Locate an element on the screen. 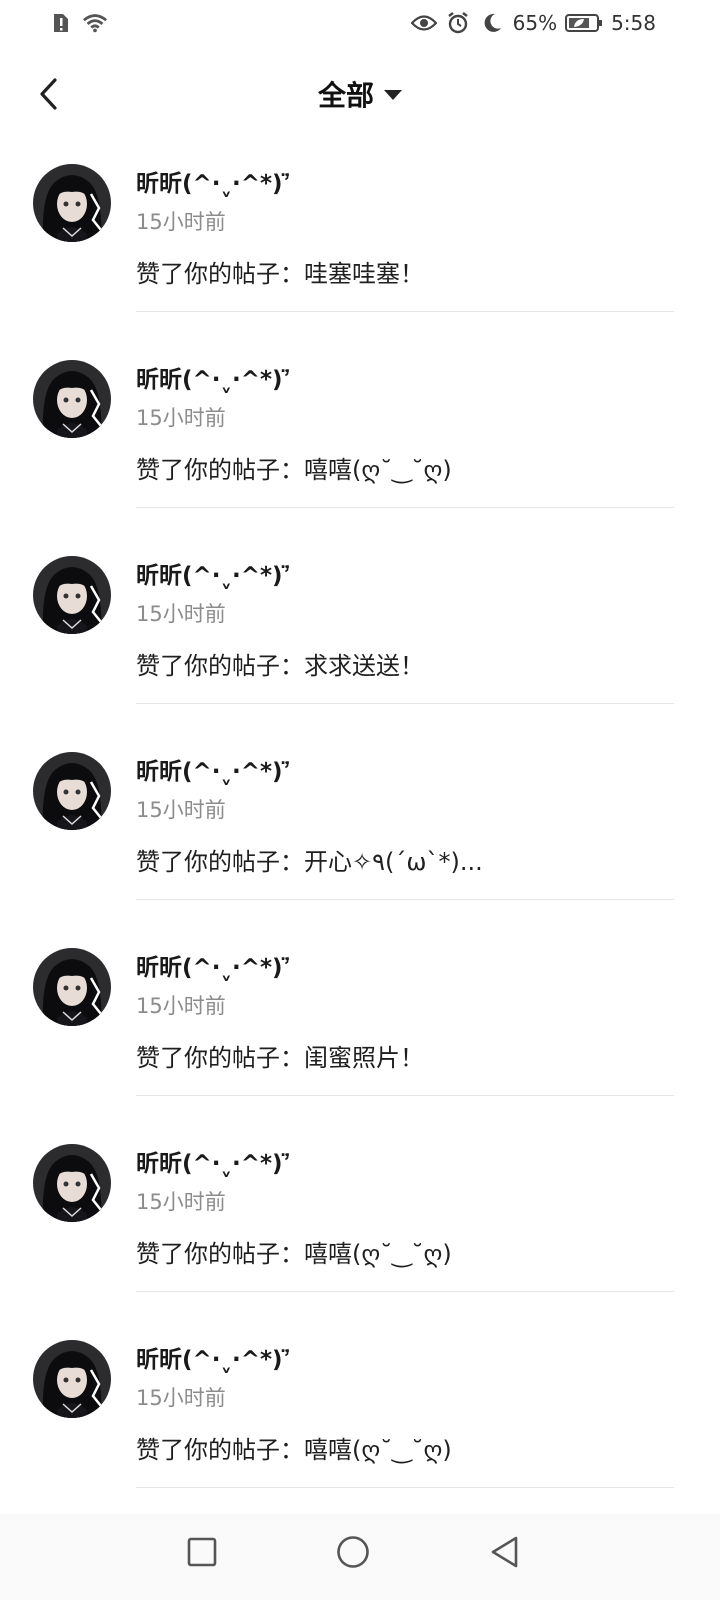  alarm-icon is located at coordinates (458, 23).